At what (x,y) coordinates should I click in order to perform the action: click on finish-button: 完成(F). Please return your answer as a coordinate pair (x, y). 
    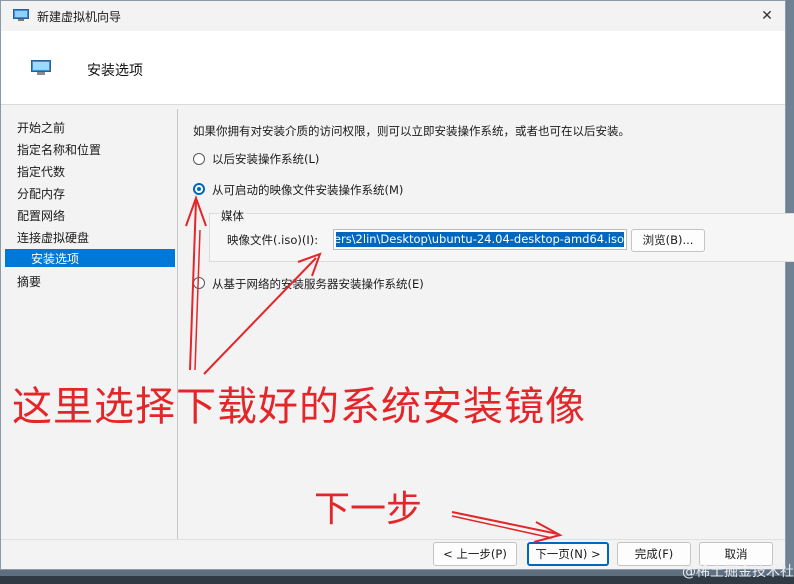
    Looking at the image, I should click on (654, 554).